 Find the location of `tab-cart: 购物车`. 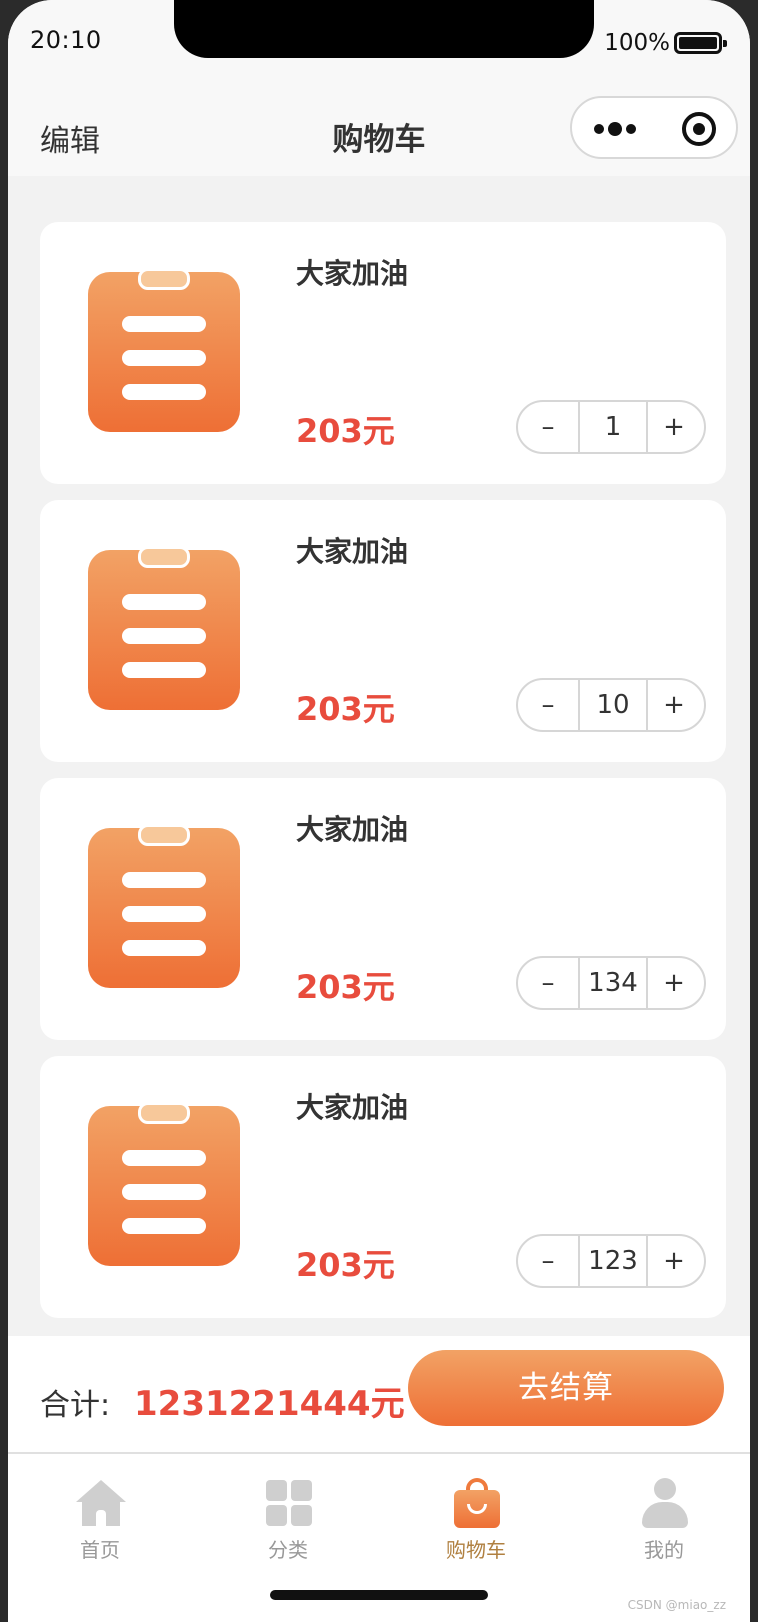

tab-cart: 购物车 is located at coordinates (476, 1515).